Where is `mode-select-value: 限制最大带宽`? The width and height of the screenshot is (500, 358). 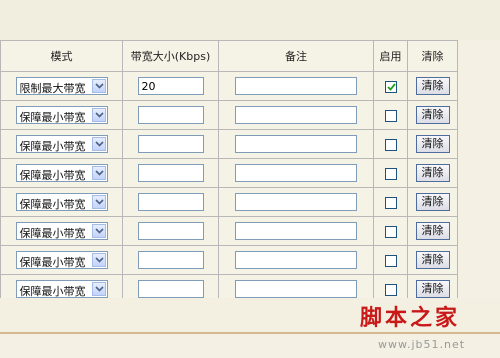
mode-select-value: 限制最大带宽 is located at coordinates (52, 88).